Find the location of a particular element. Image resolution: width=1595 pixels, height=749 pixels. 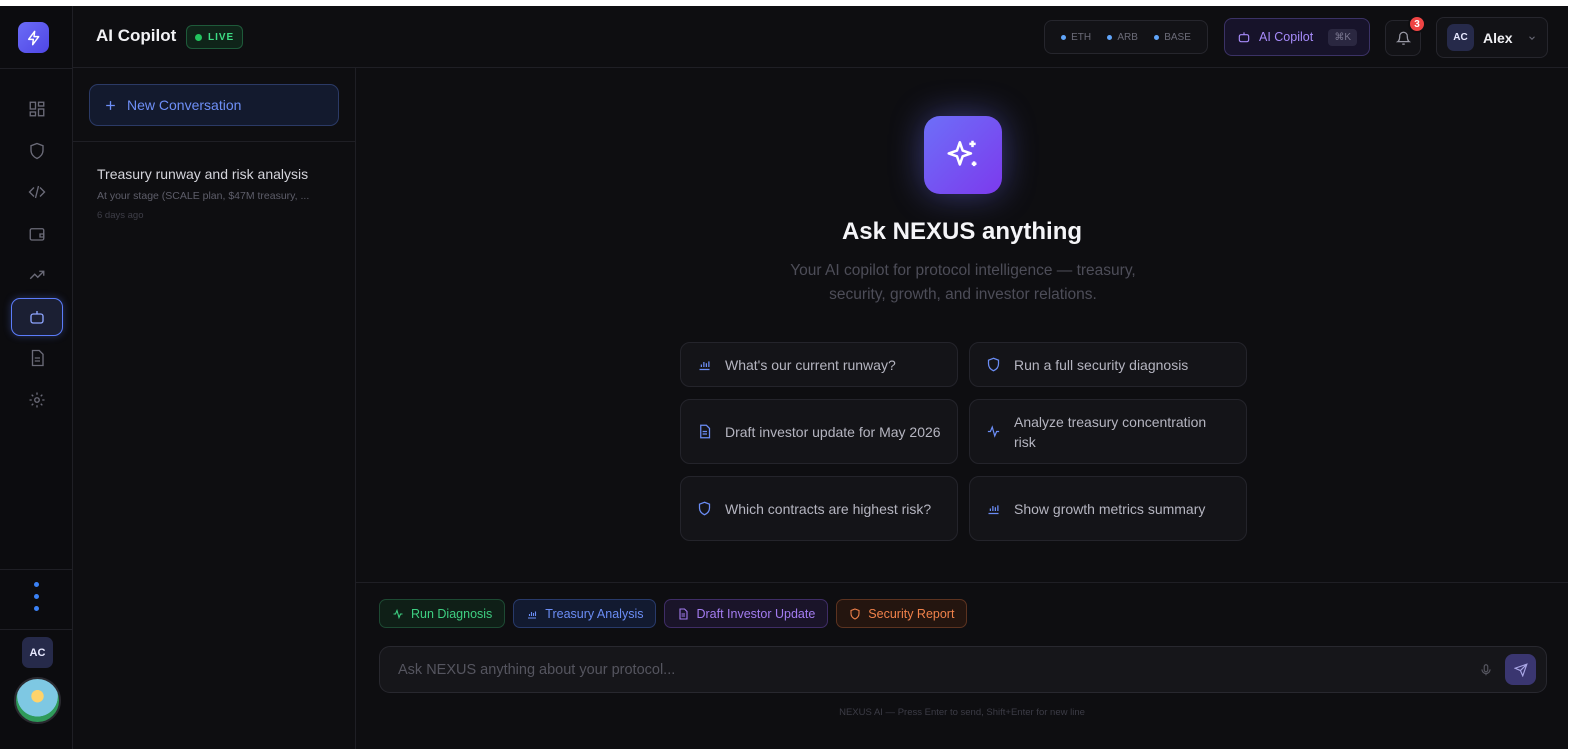

dashboard-icon is located at coordinates (36, 109).